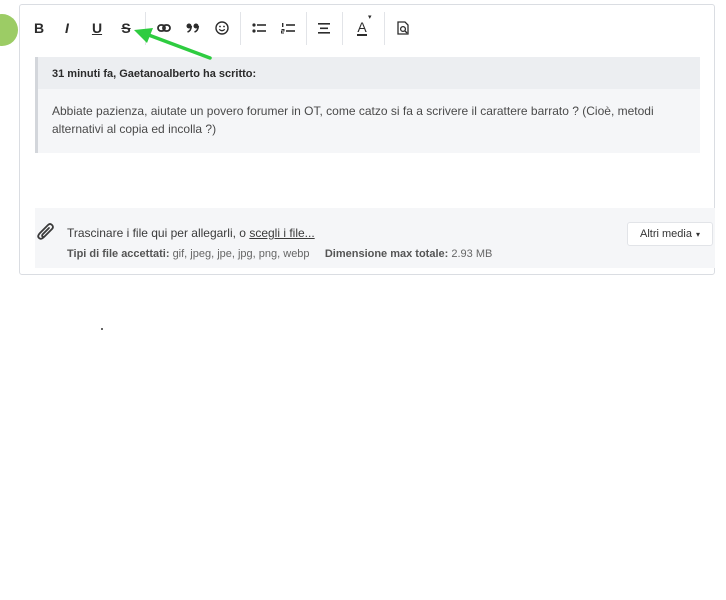 The height and width of the screenshot is (600, 726). I want to click on bold-icon: B, so click(39, 28).